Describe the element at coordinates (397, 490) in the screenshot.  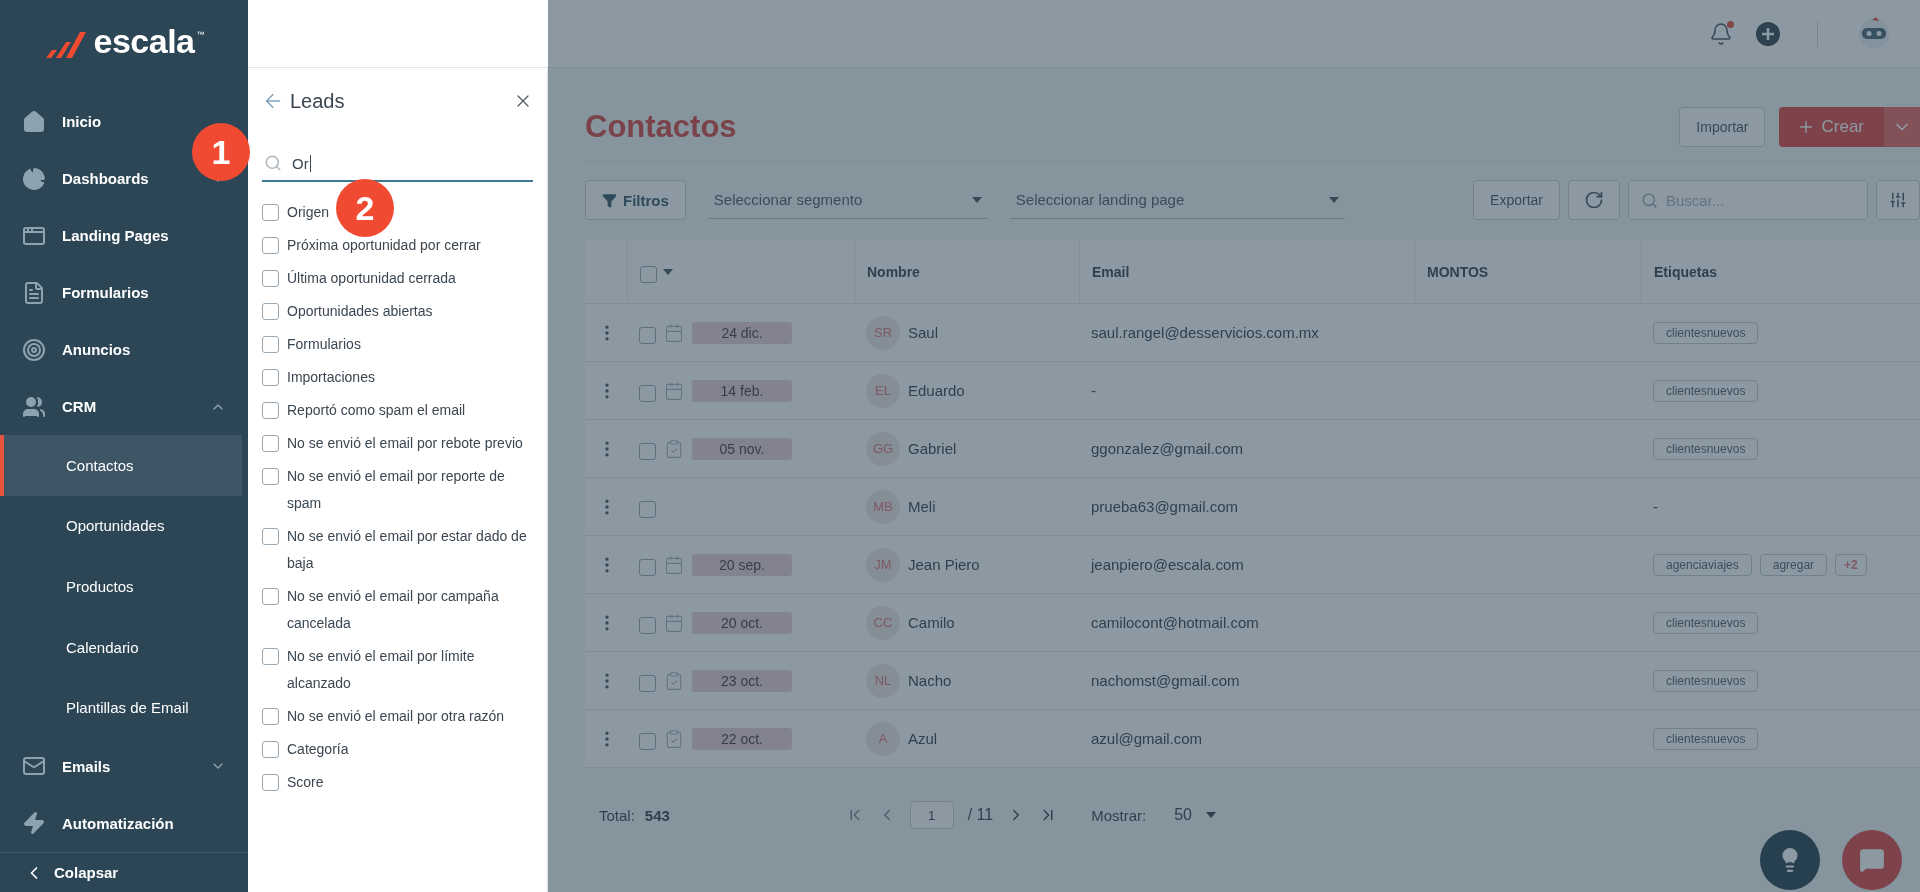
I see `filter-option: No se envió el email por reporte de spam` at that location.